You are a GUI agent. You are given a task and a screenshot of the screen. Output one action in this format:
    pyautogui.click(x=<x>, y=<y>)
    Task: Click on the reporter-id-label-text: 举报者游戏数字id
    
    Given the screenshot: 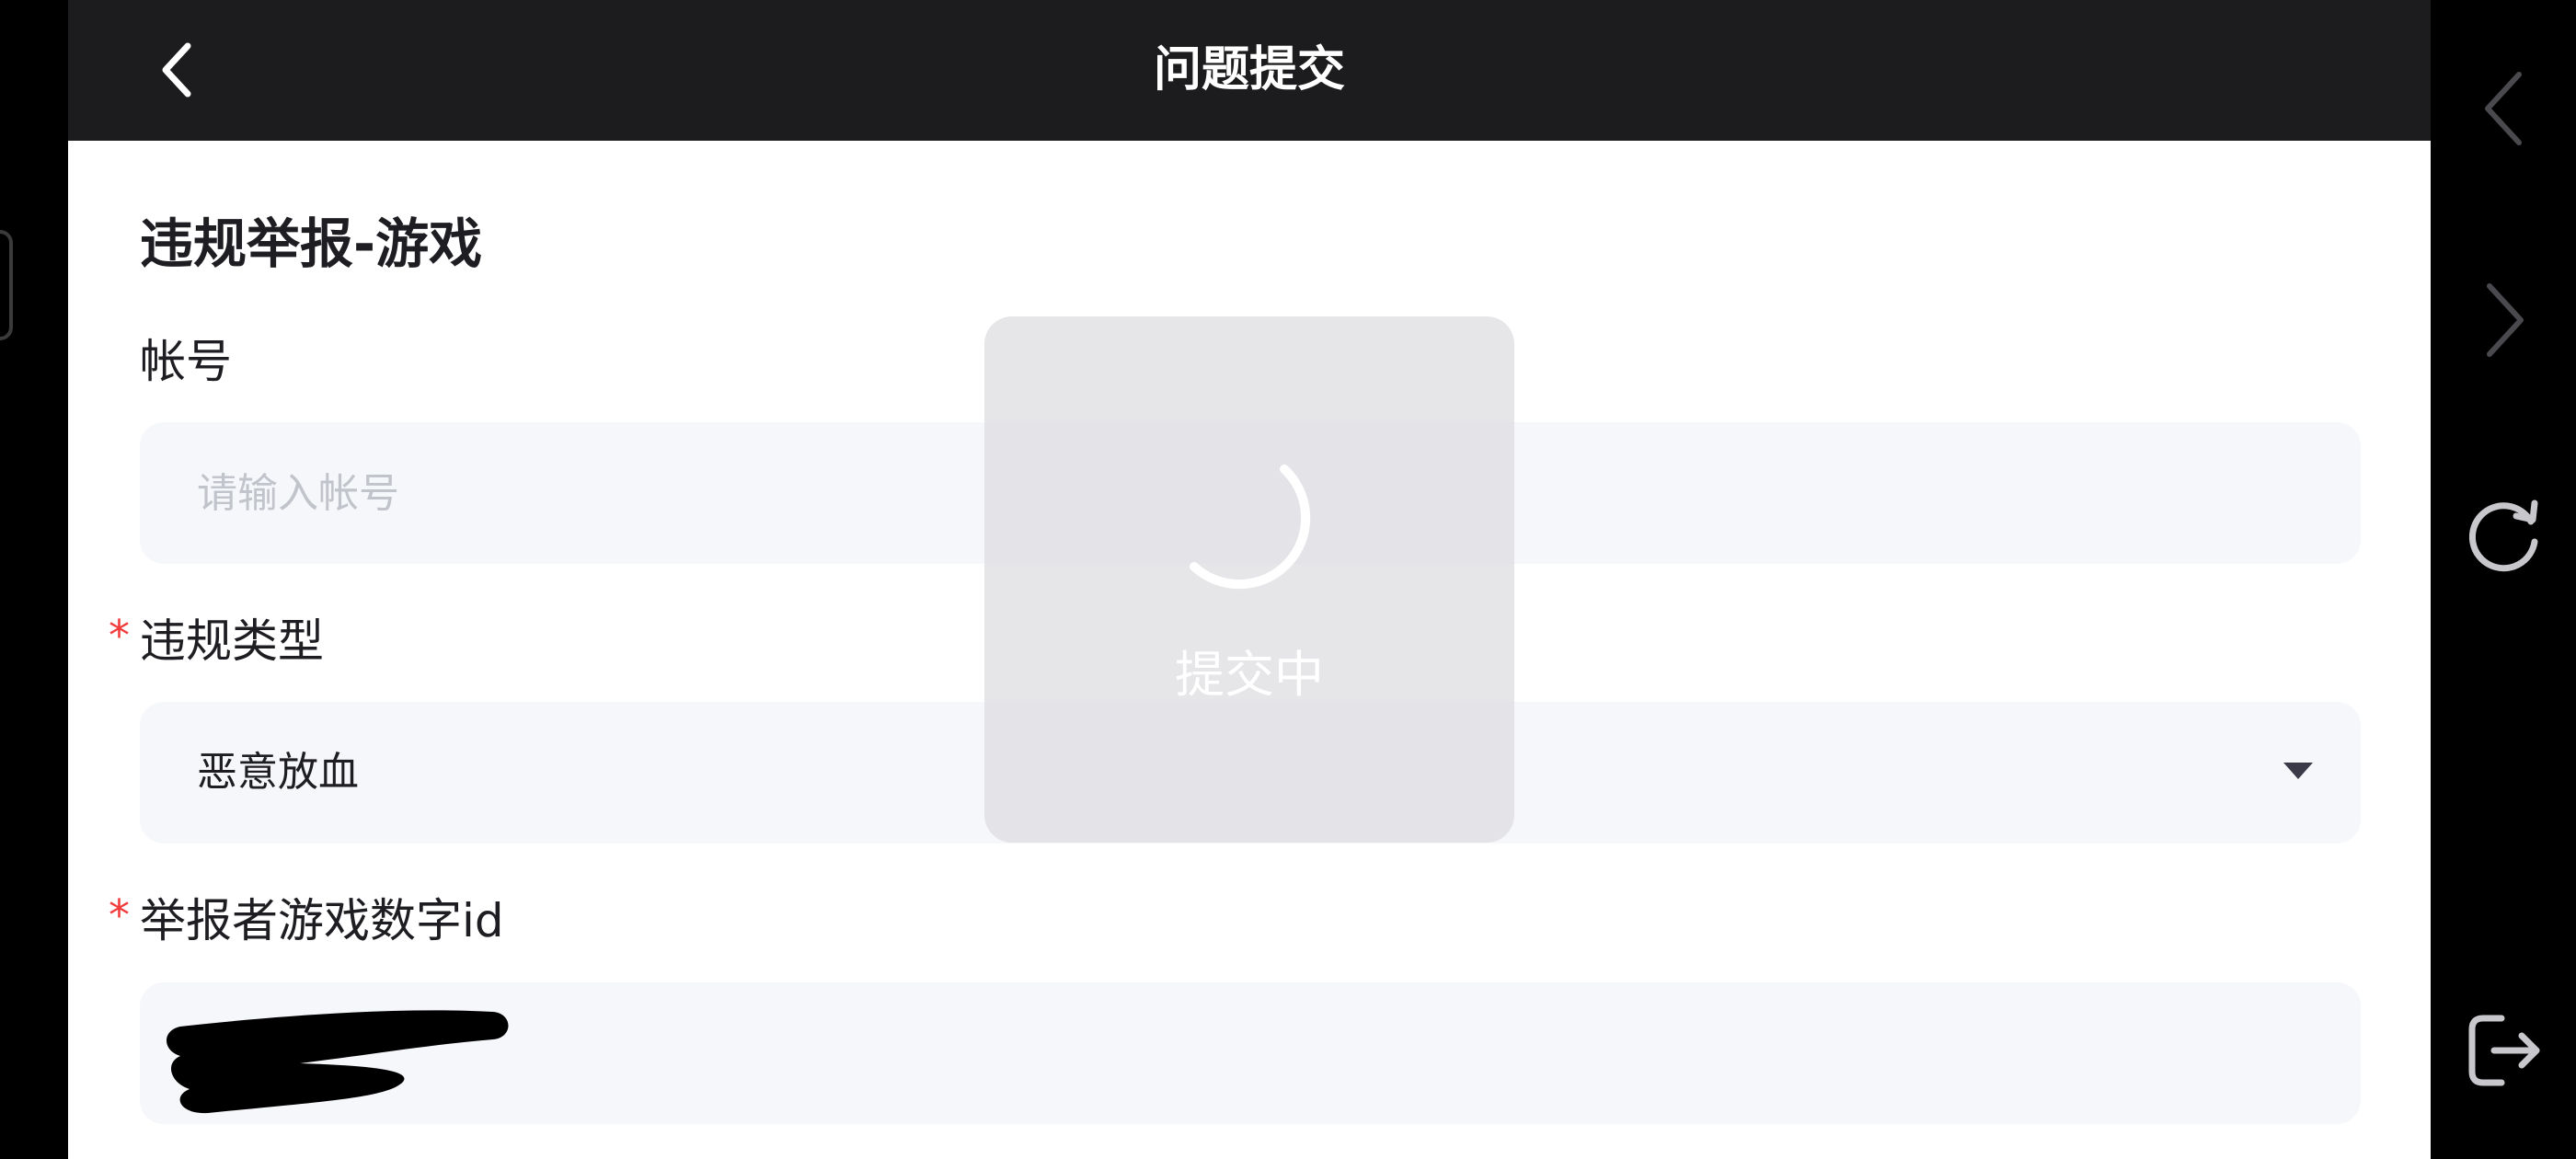 What is the action you would take?
    pyautogui.click(x=322, y=920)
    